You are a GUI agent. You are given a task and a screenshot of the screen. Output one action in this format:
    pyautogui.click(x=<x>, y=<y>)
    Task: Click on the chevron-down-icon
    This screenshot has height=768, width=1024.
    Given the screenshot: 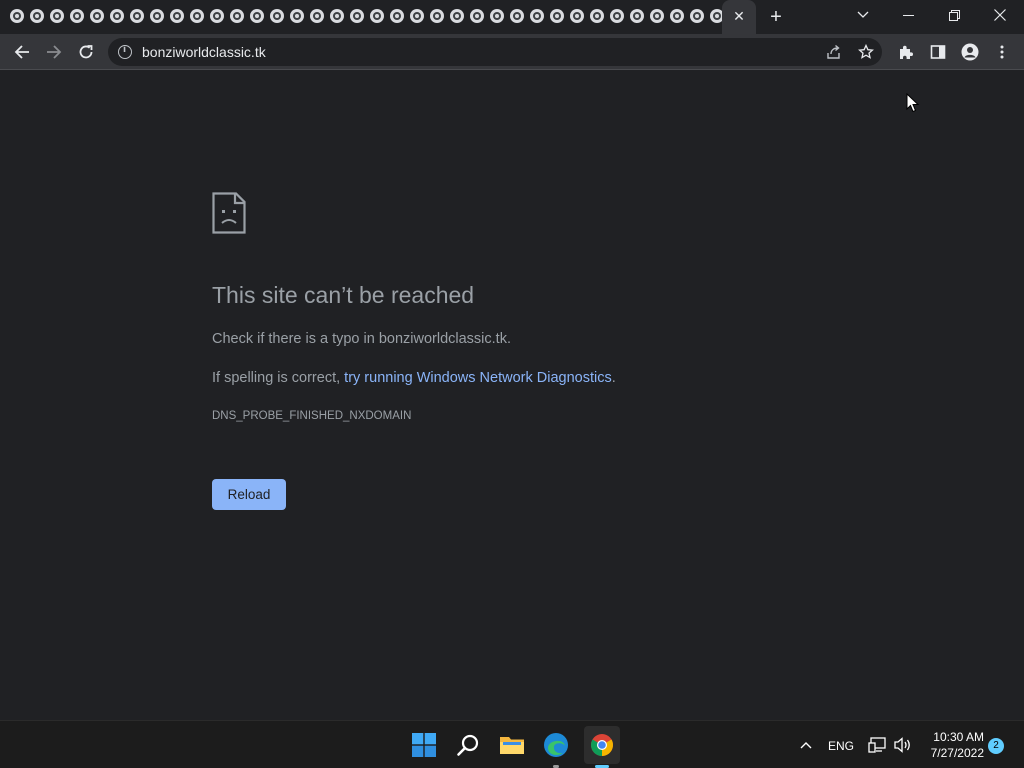 What is the action you would take?
    pyautogui.click(x=863, y=14)
    